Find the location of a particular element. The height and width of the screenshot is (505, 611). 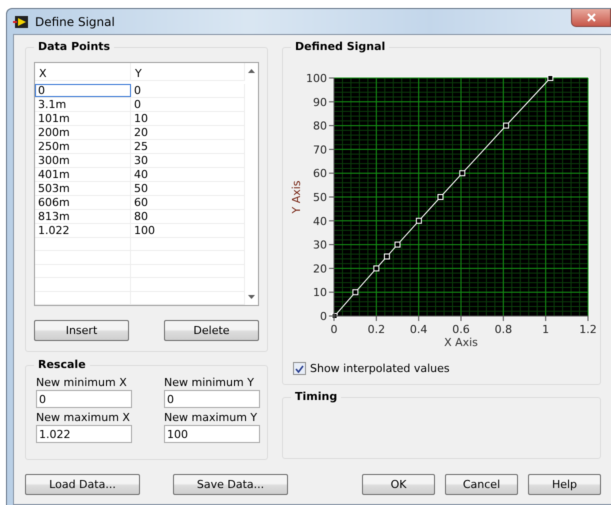

tick-label: 1 is located at coordinates (546, 329).